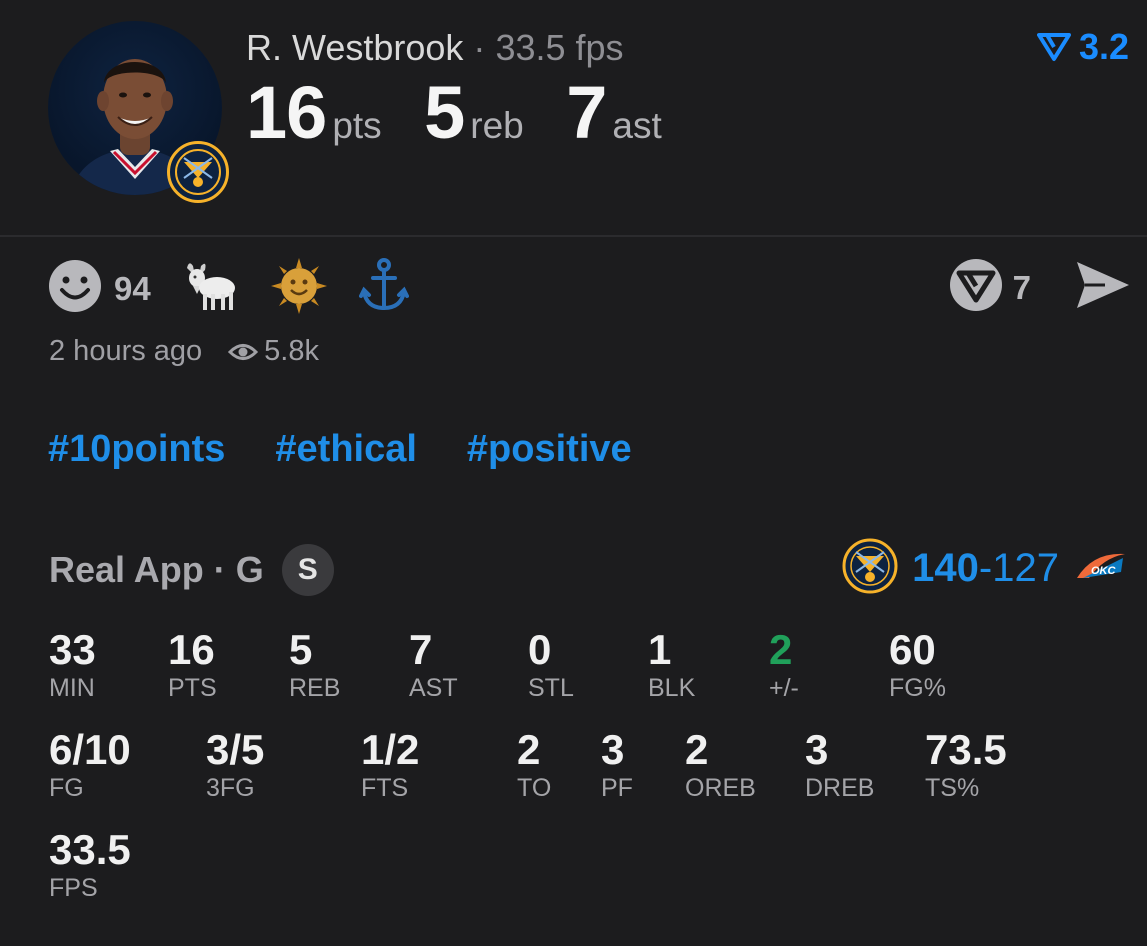  I want to click on stat-fts: 1/2 FTS, so click(390, 764).